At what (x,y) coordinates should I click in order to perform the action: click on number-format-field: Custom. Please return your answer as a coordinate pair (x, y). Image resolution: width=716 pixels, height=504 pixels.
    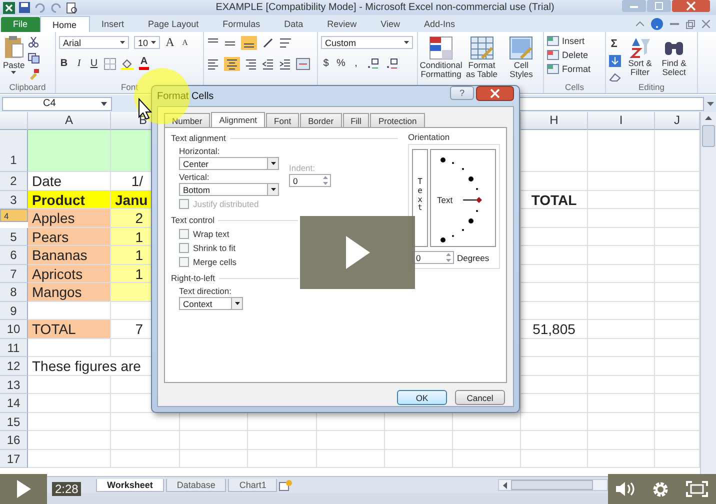
    Looking at the image, I should click on (367, 42).